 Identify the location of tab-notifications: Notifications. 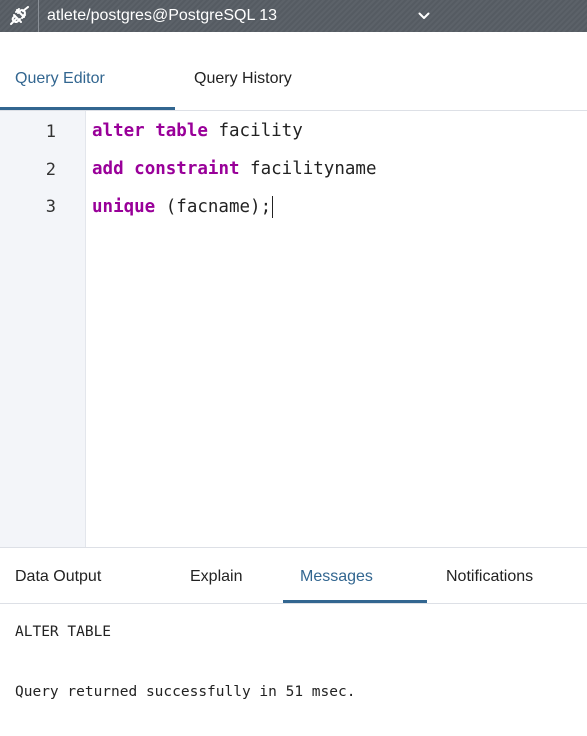
(489, 577).